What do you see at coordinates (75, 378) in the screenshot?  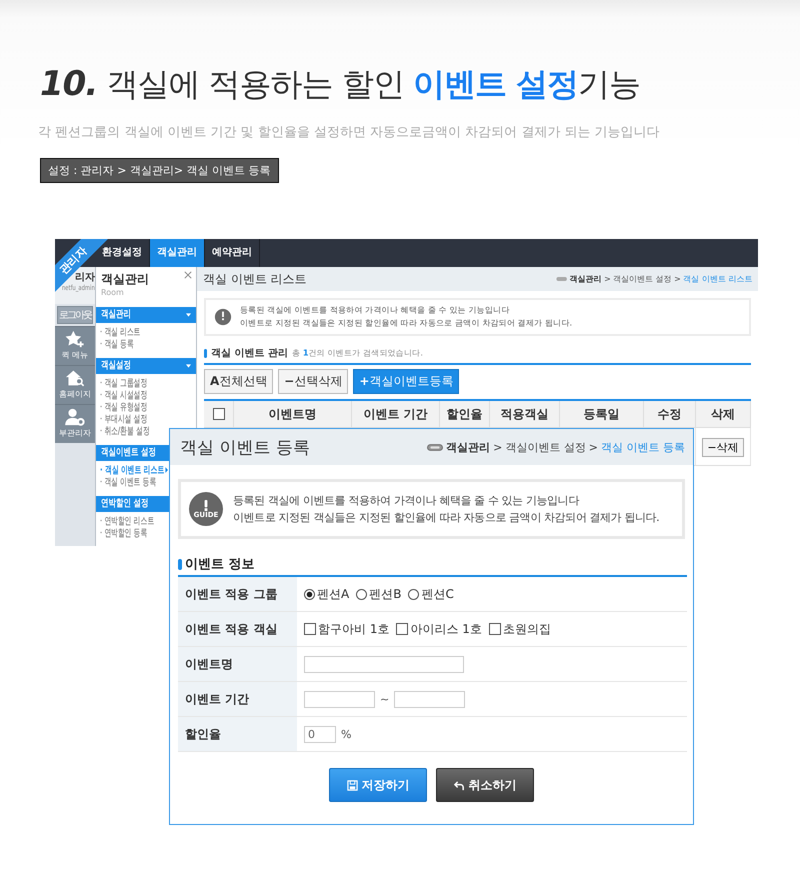 I see `house-search-icon` at bounding box center [75, 378].